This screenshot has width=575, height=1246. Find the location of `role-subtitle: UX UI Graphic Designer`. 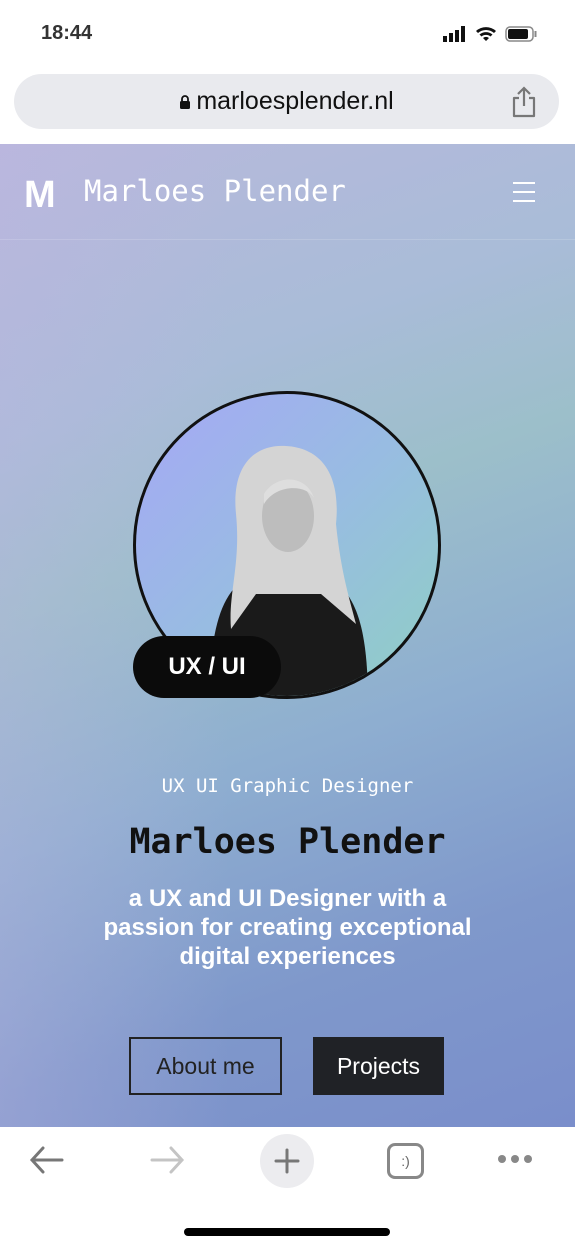

role-subtitle: UX UI Graphic Designer is located at coordinates (287, 786).